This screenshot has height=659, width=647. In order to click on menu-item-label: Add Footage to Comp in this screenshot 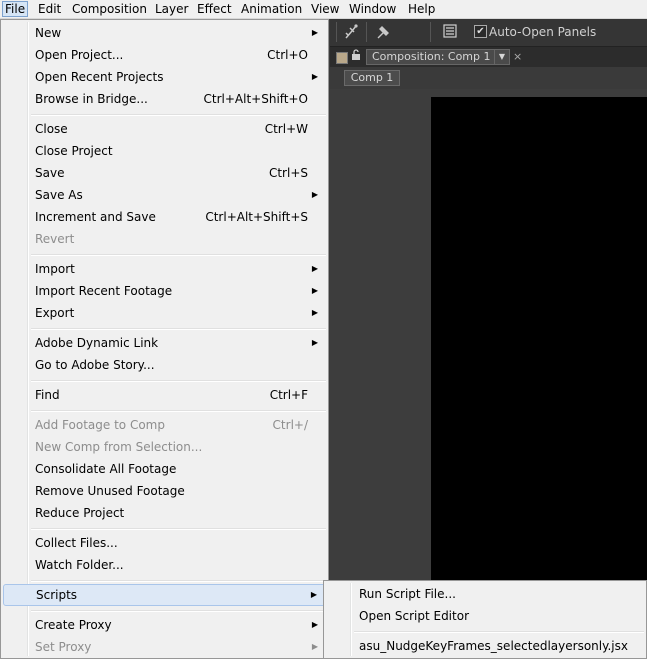, I will do `click(100, 425)`.